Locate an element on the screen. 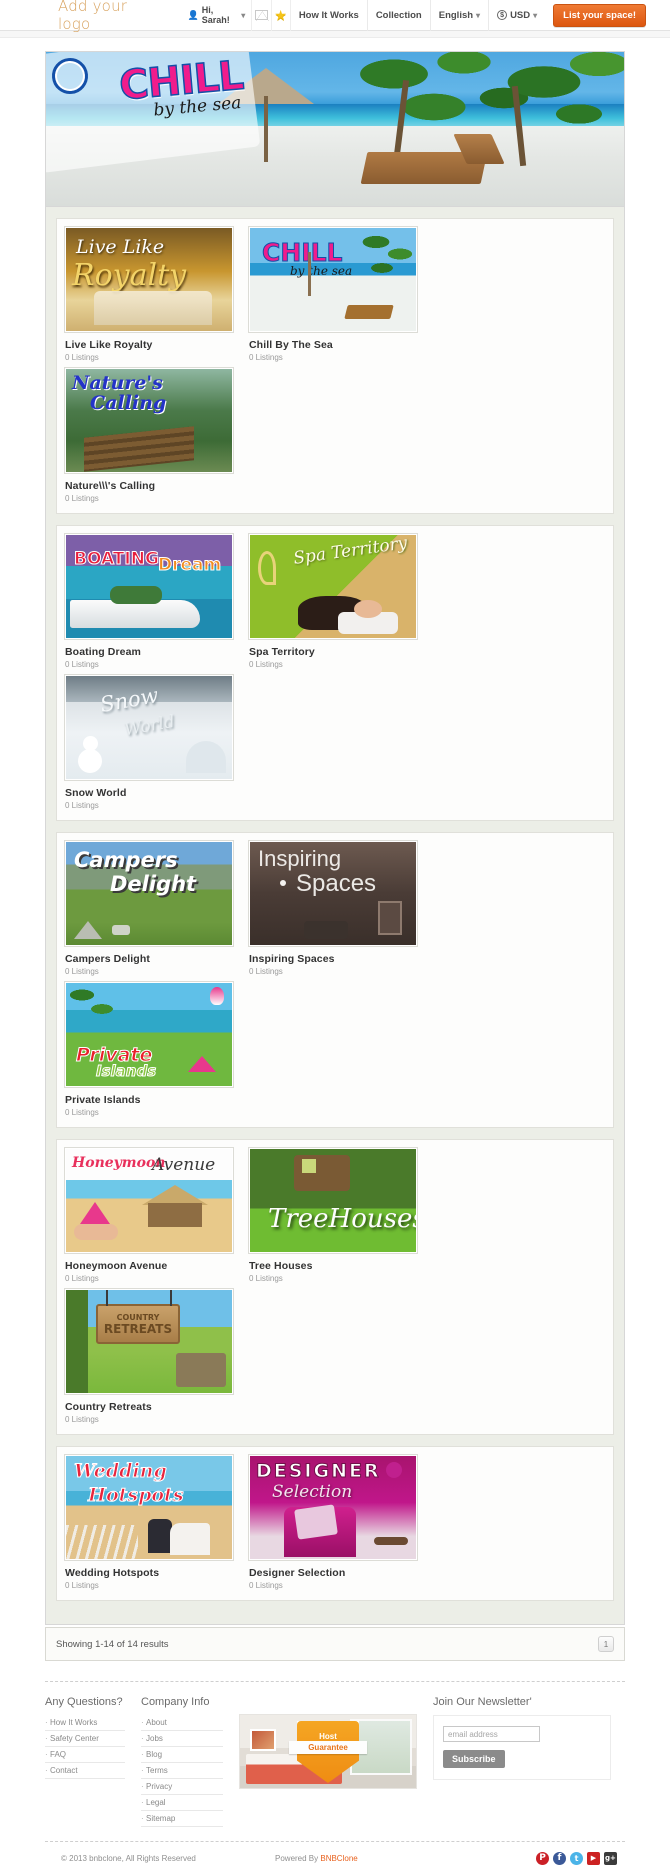 This screenshot has width=670, height=1865. currency-icon: $ is located at coordinates (502, 15).